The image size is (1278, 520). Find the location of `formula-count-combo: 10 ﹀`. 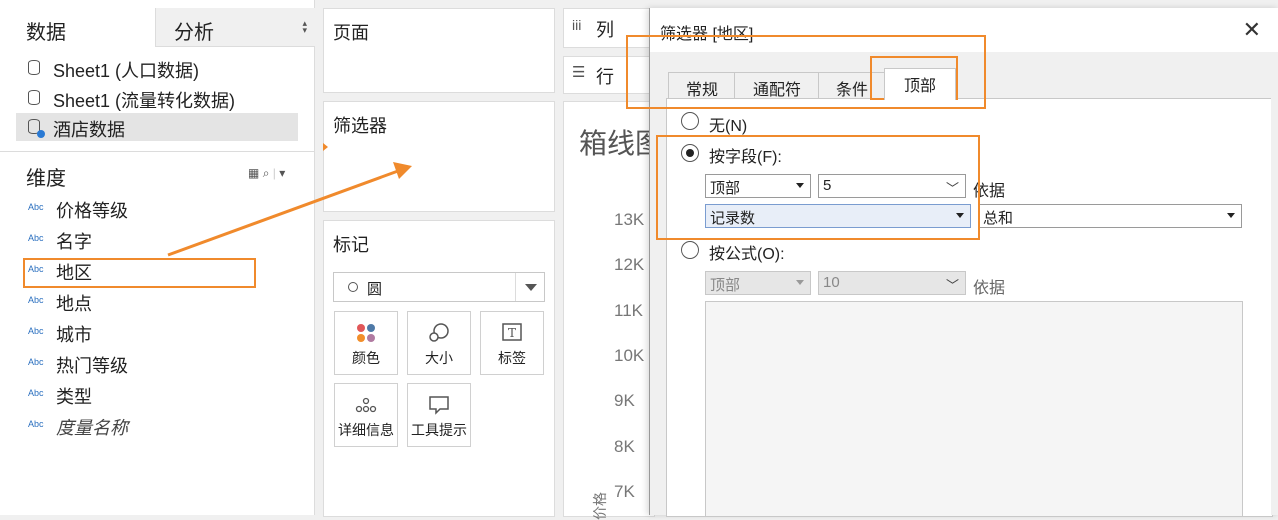

formula-count-combo: 10 ﹀ is located at coordinates (892, 283).